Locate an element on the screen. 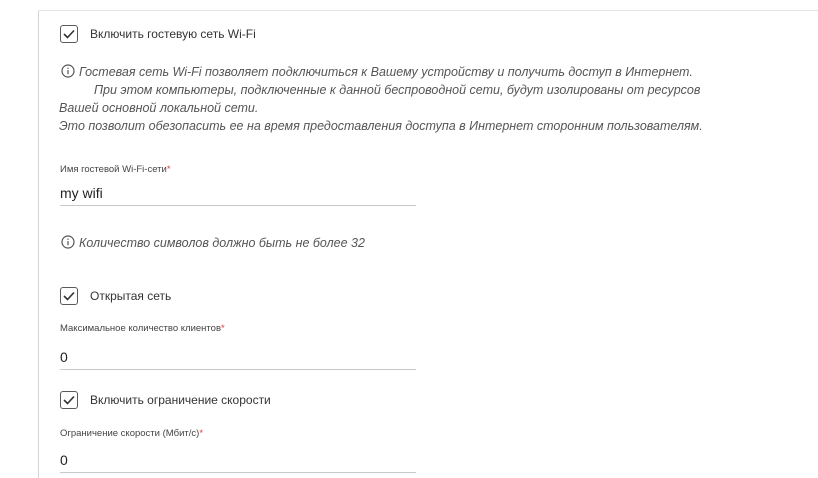  speed-field-label: Ограничение скорости (Мбит/с)* is located at coordinates (131, 433).